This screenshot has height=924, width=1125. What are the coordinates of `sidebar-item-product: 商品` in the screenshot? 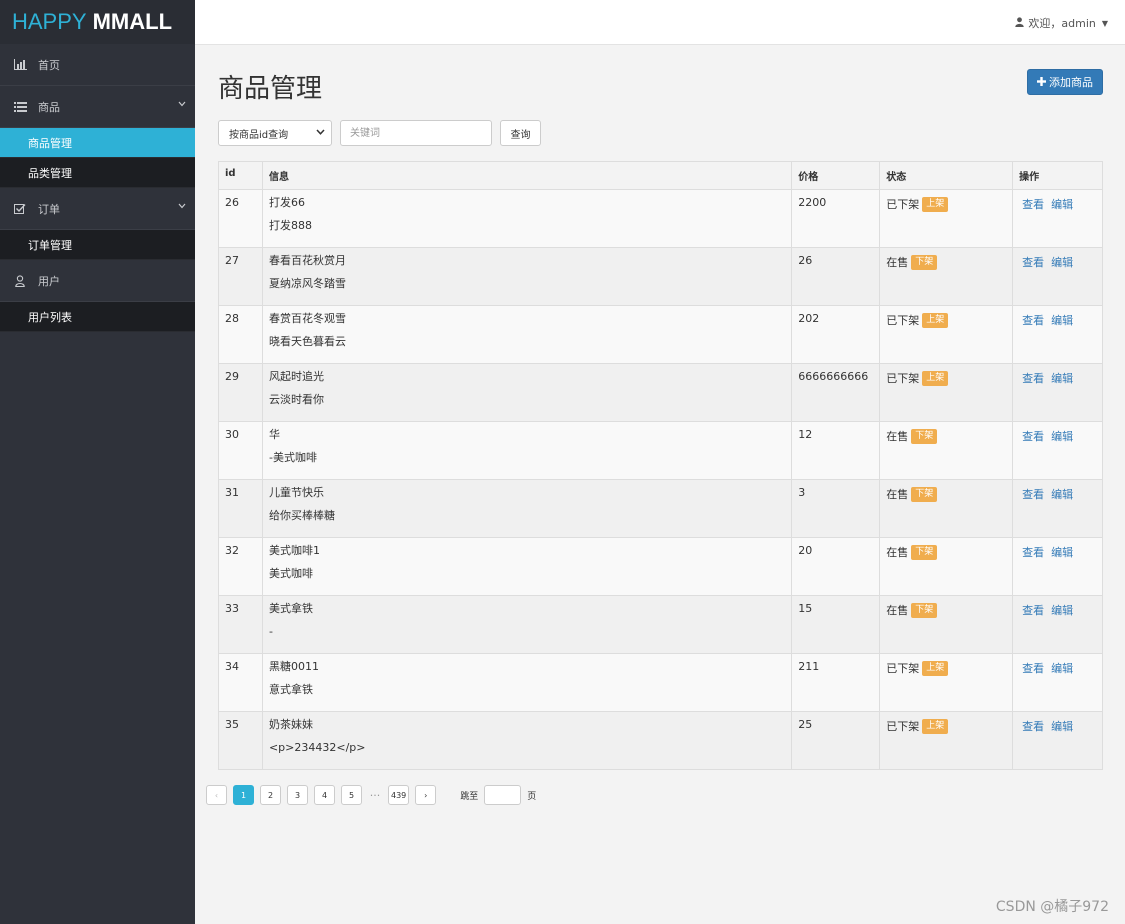 It's located at (97, 107).